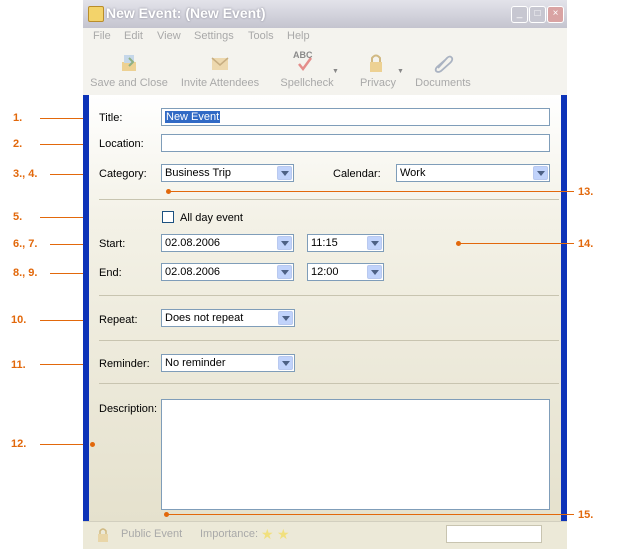  What do you see at coordinates (413, 173) in the screenshot?
I see `calendar-value: Work` at bounding box center [413, 173].